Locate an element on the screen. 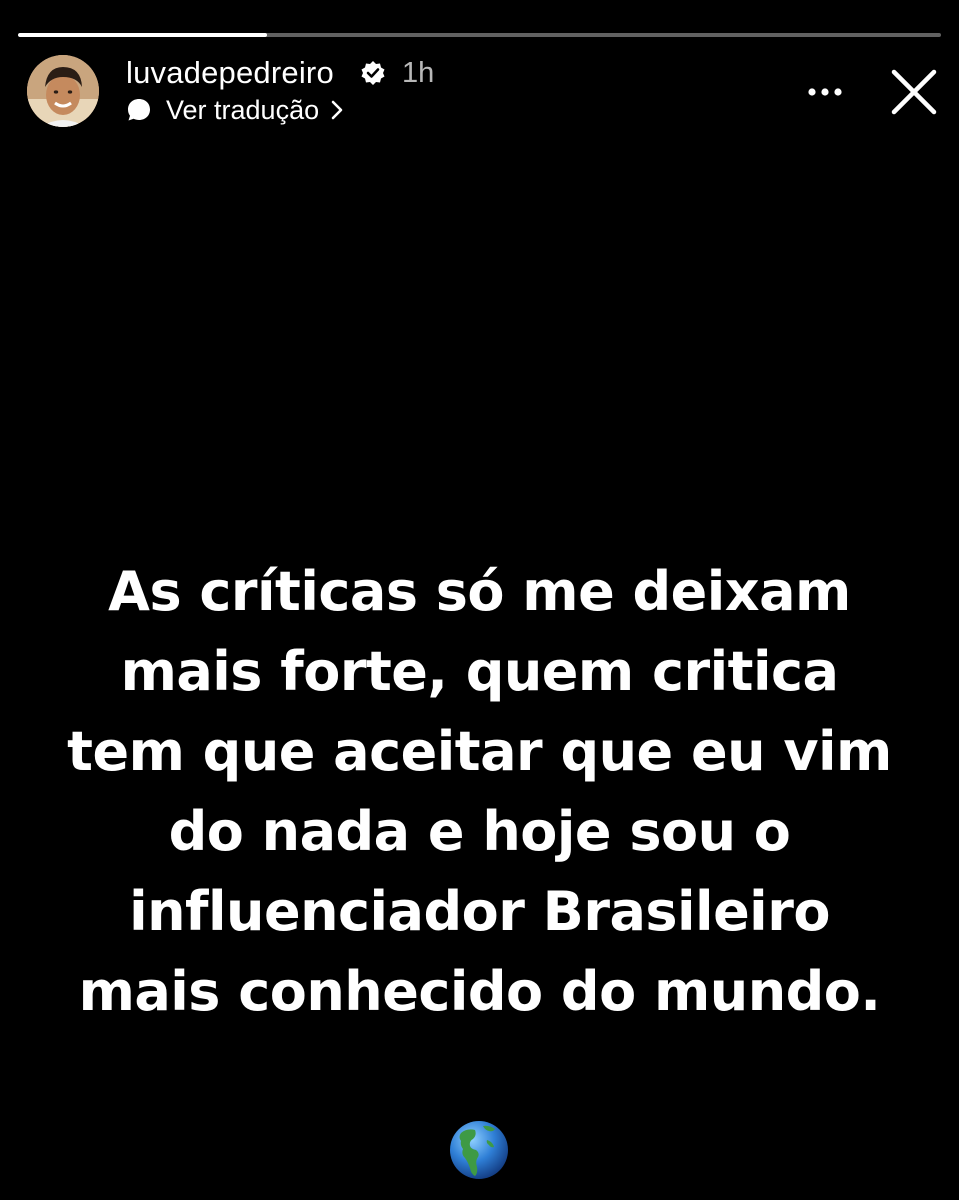 This screenshot has height=1200, width=959. globe-americas-icon is located at coordinates (479, 1150).